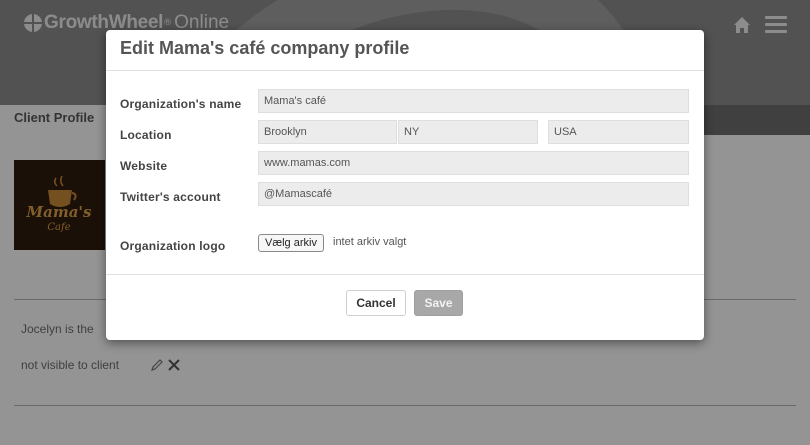 The width and height of the screenshot is (810, 445). What do you see at coordinates (438, 303) in the screenshot?
I see `save-button: Save` at bounding box center [438, 303].